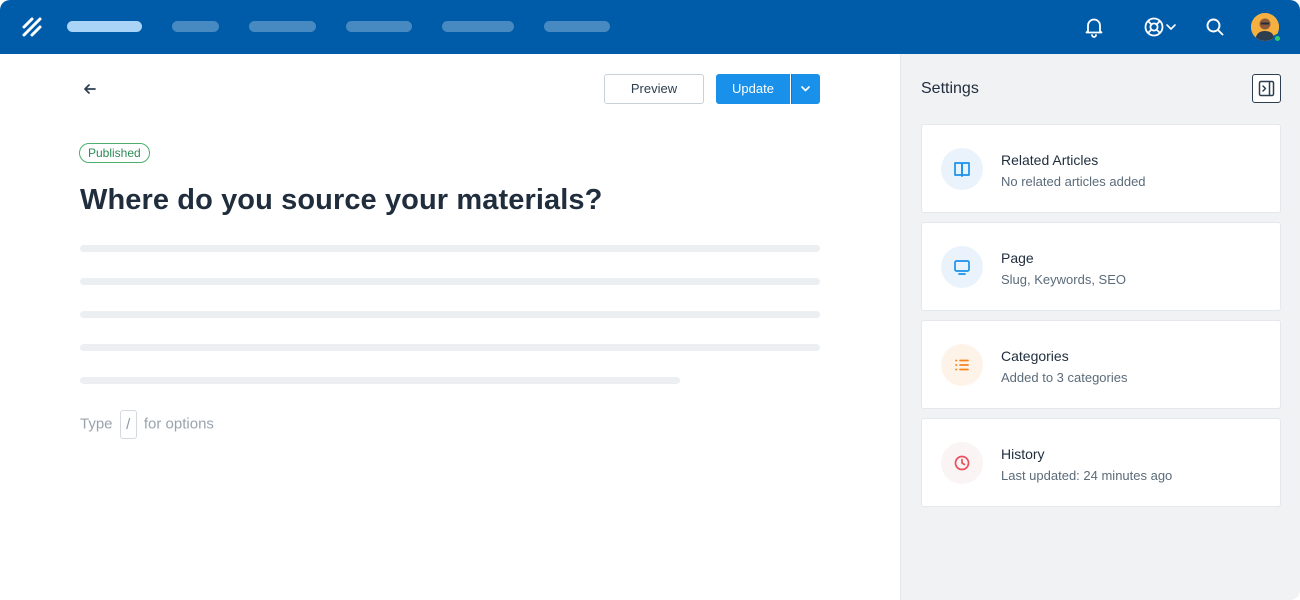 The image size is (1300, 600). I want to click on history-card: History Last updated: 24 minutes ago, so click(1101, 462).